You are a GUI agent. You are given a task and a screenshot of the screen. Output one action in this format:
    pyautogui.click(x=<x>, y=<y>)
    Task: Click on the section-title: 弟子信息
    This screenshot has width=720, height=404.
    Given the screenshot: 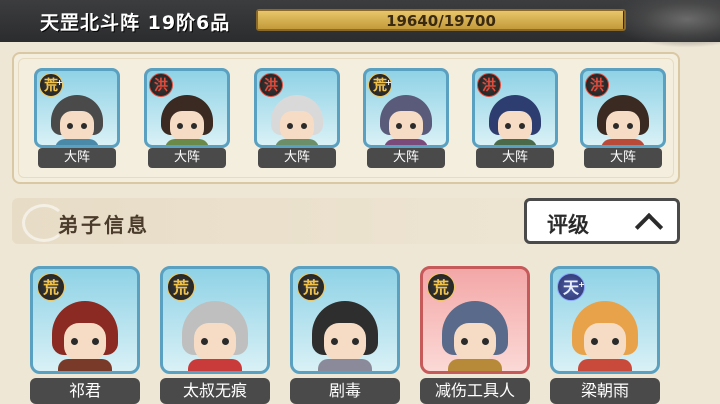 What is the action you would take?
    pyautogui.click(x=104, y=225)
    